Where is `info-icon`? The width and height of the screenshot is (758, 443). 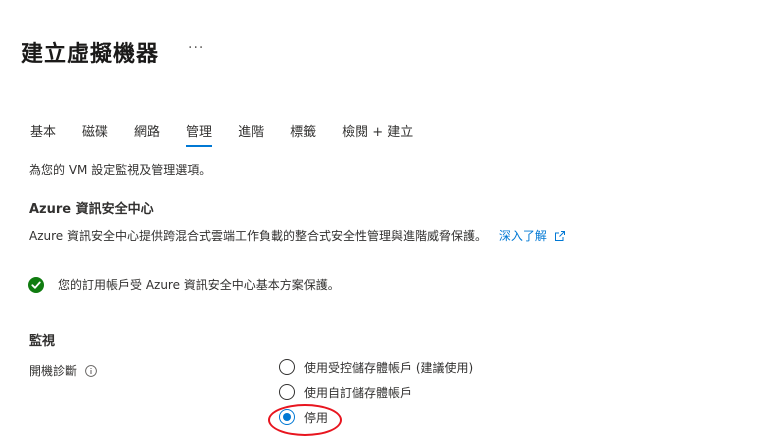 info-icon is located at coordinates (91, 370).